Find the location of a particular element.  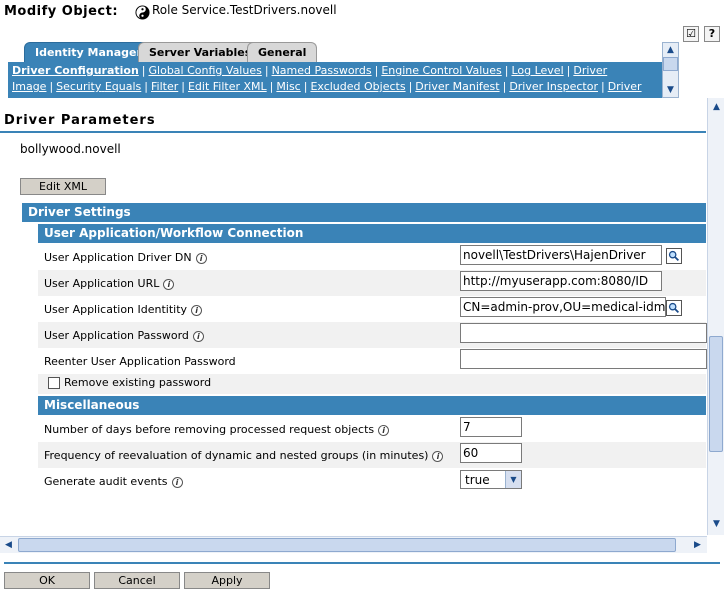

subnav-engine-control-values: Engine Control Values is located at coordinates (441, 70).